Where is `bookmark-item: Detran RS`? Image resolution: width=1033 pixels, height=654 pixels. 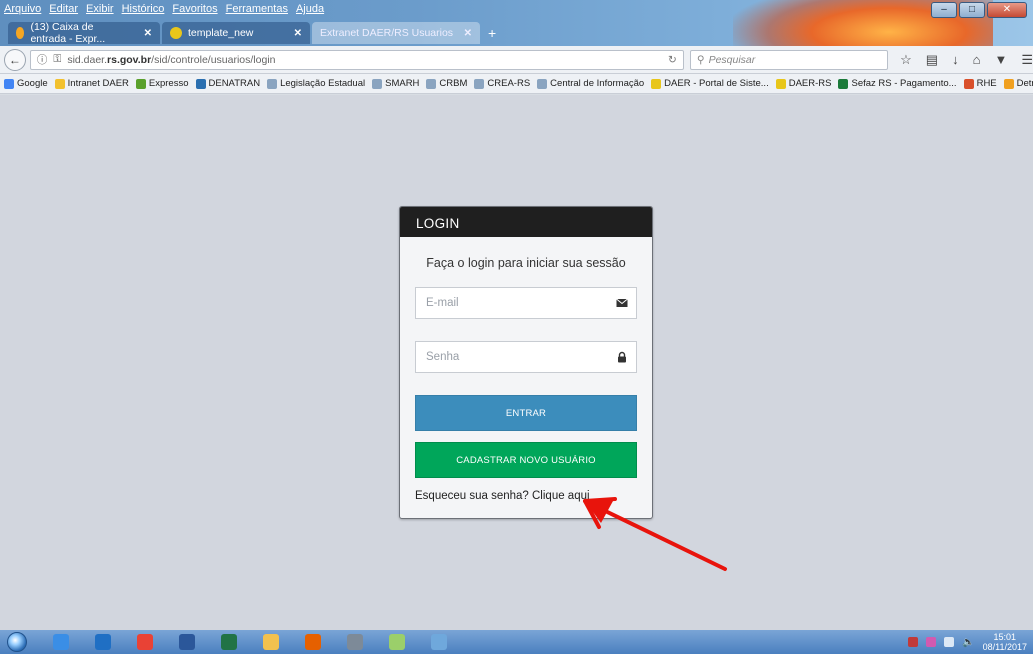
bookmark-item: Detran RS is located at coordinates (1018, 83).